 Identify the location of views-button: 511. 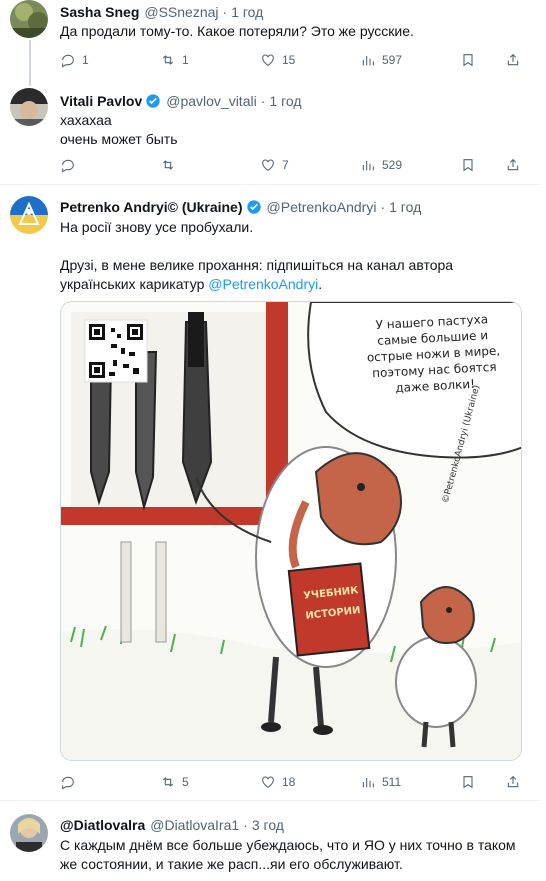
(380, 782).